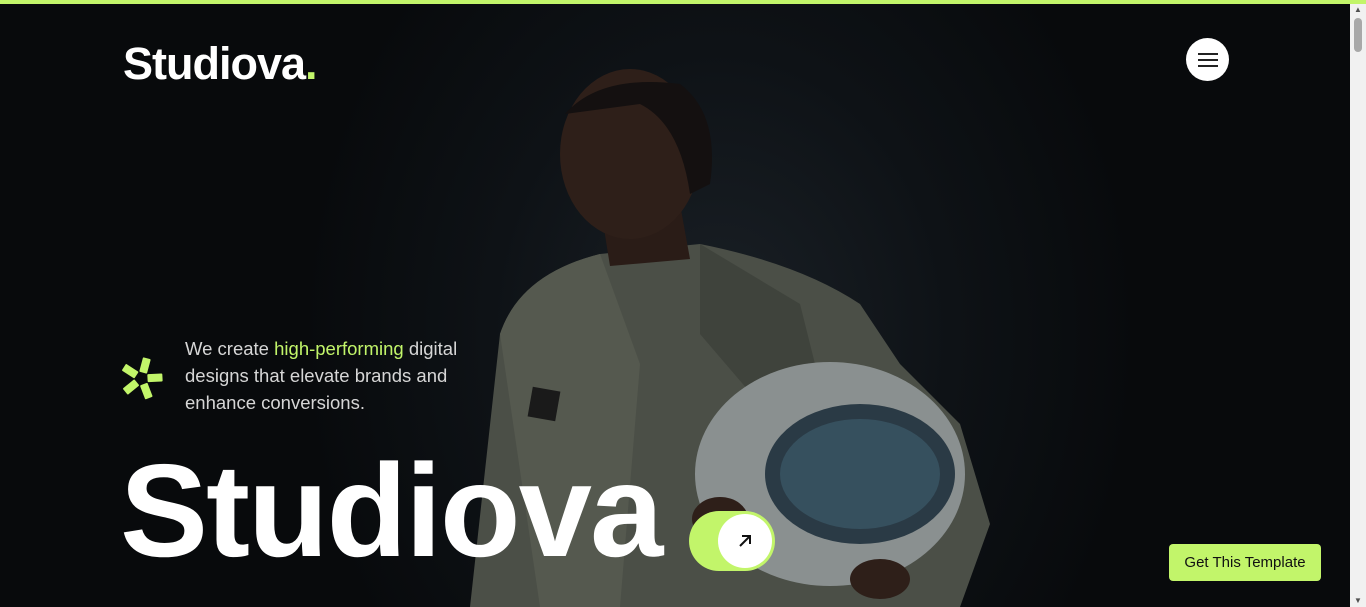 The height and width of the screenshot is (607, 1366). What do you see at coordinates (230, 348) in the screenshot?
I see `tagline-before: We create` at bounding box center [230, 348].